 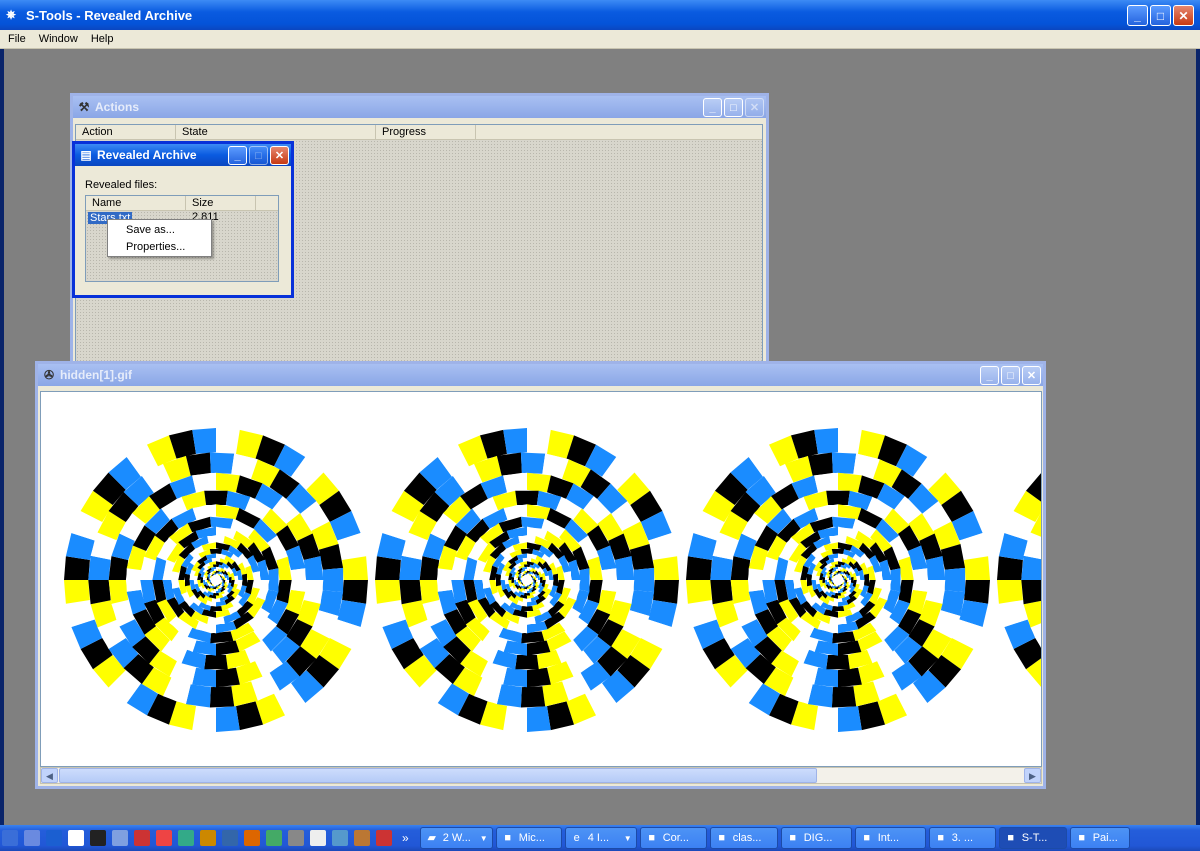 I want to click on column-name: Name, so click(x=136, y=203).